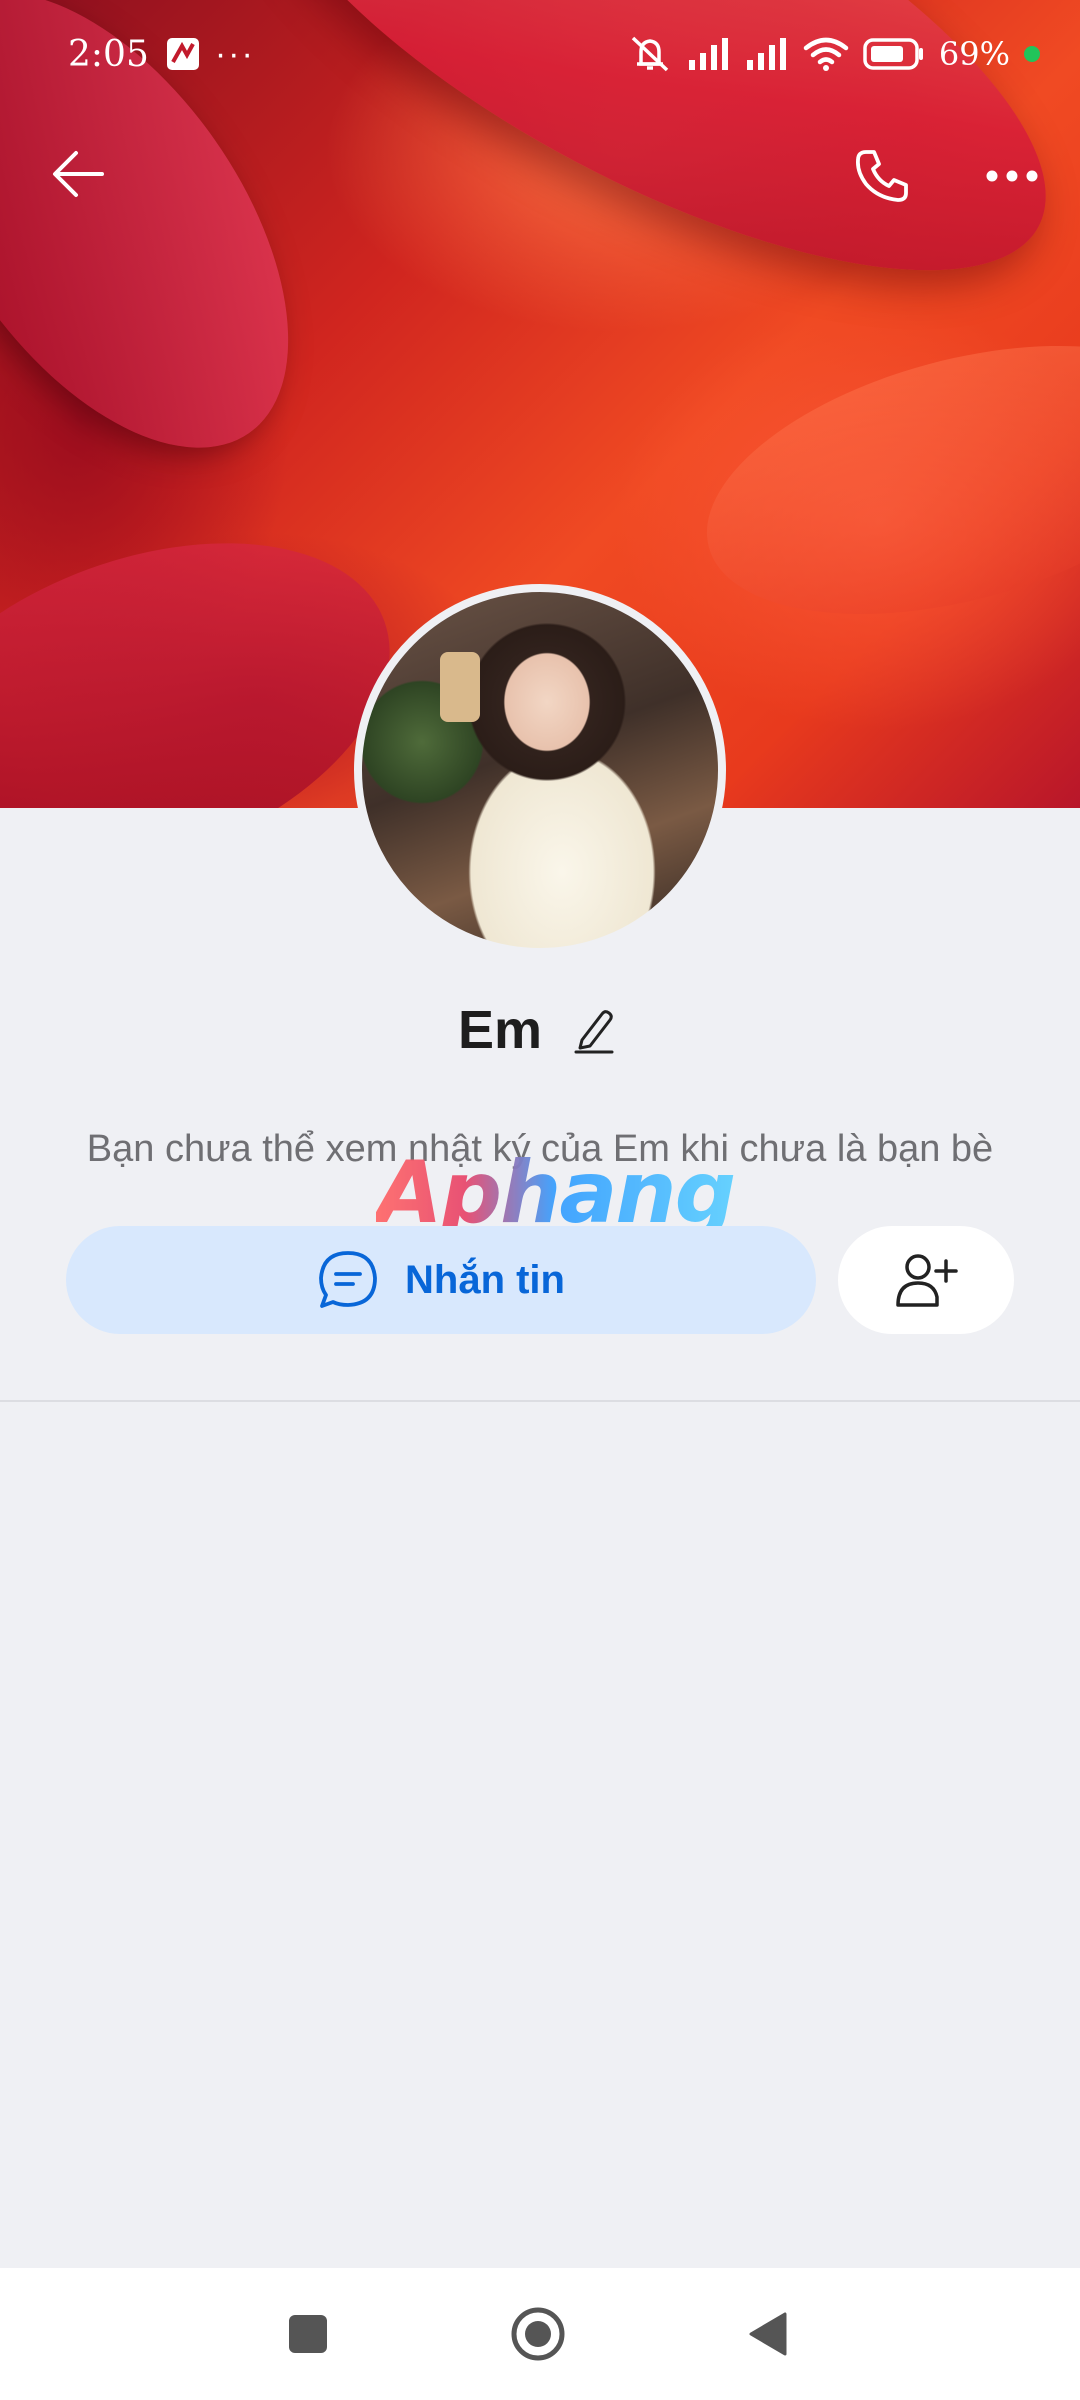 The width and height of the screenshot is (1080, 2400). I want to click on message-button-label: Nhắn tin, so click(485, 1279).